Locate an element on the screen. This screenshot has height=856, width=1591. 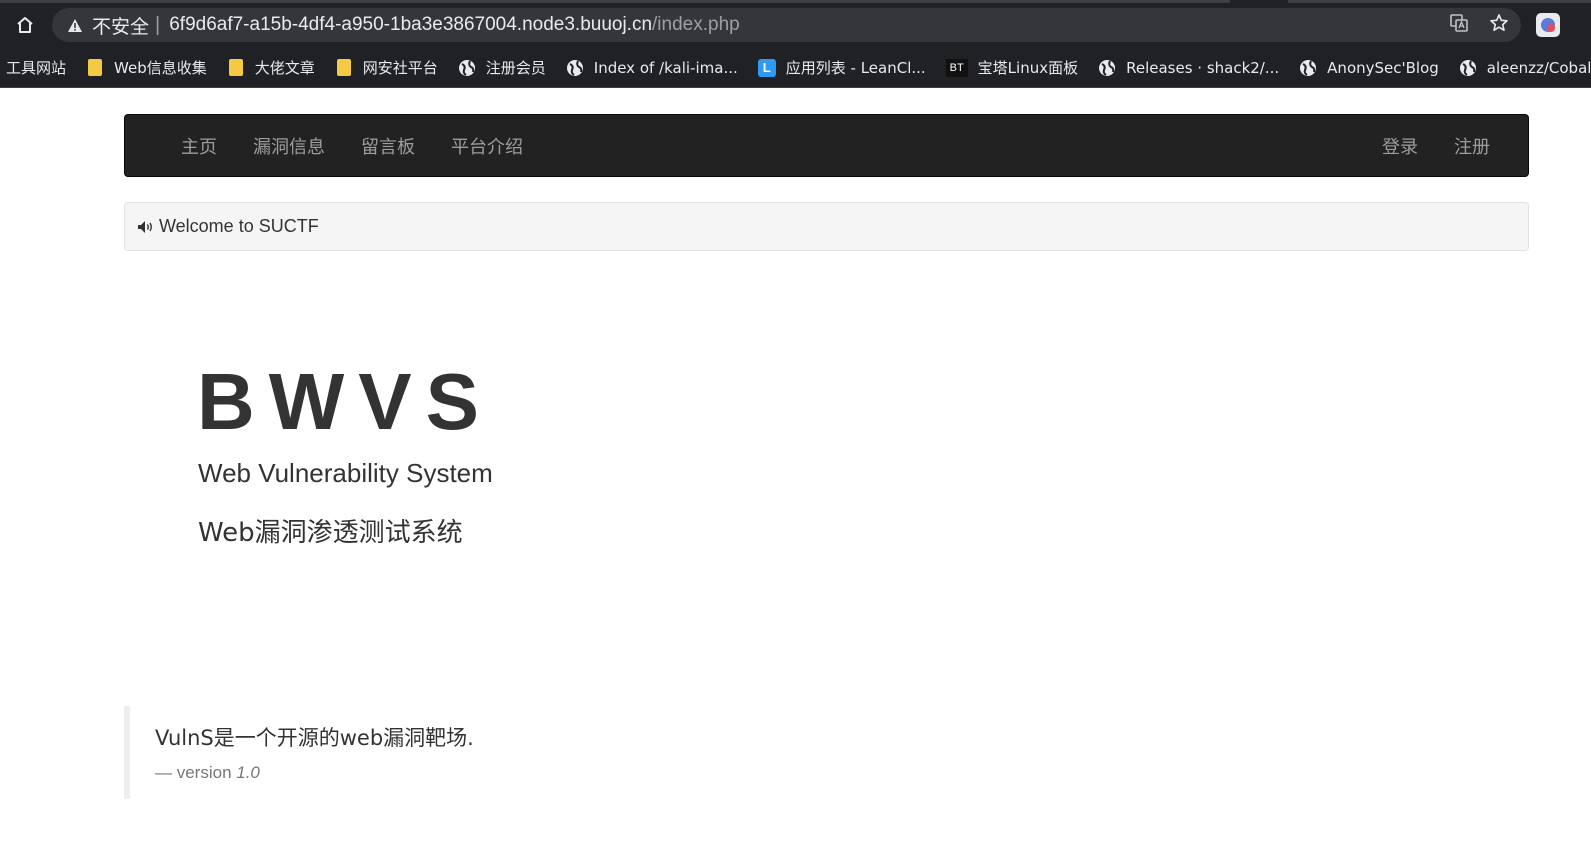
address-bar-actions is located at coordinates (1479, 25).